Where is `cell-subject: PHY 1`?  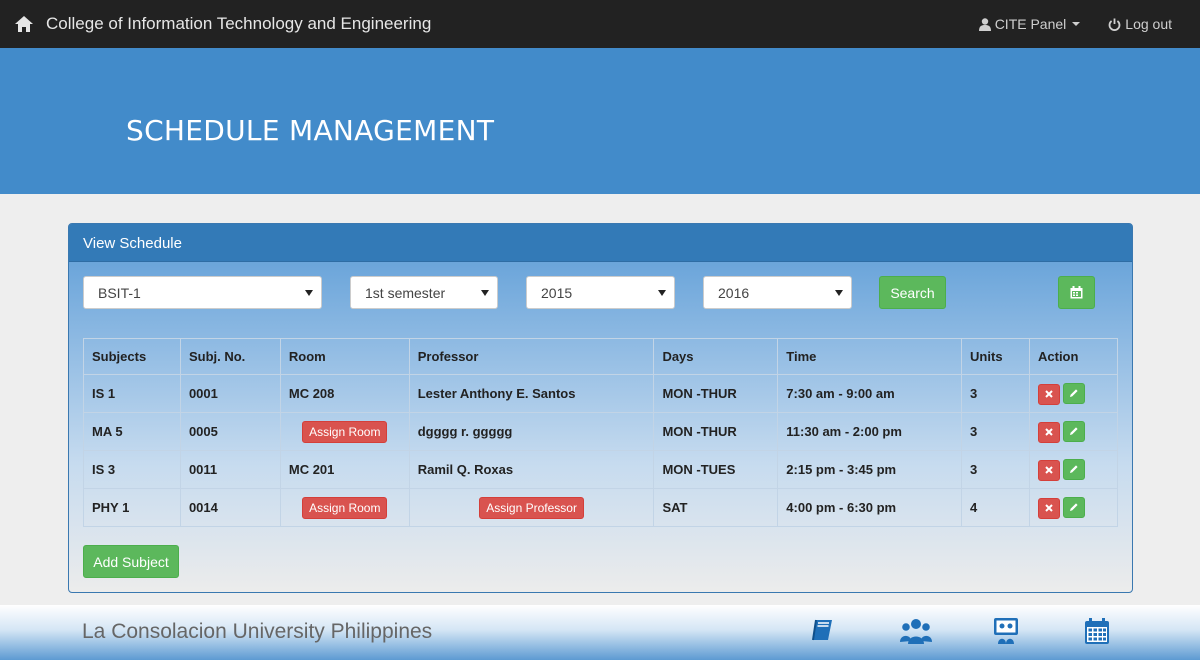
cell-subject: PHY 1 is located at coordinates (132, 507).